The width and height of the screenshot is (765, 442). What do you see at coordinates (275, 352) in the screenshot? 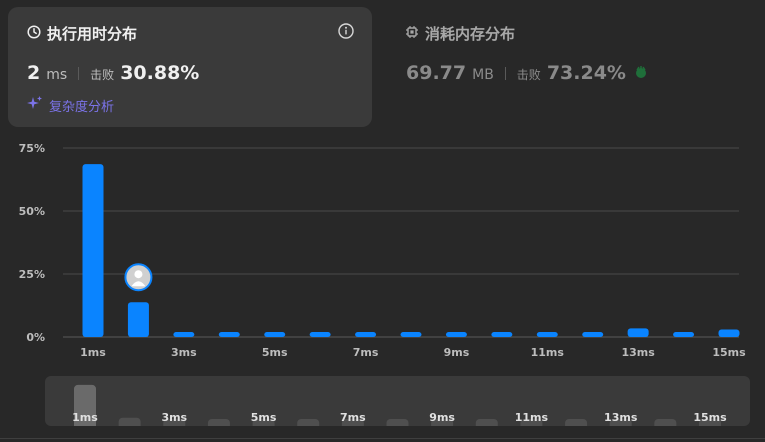
I see `x-tick-label: 5ms` at bounding box center [275, 352].